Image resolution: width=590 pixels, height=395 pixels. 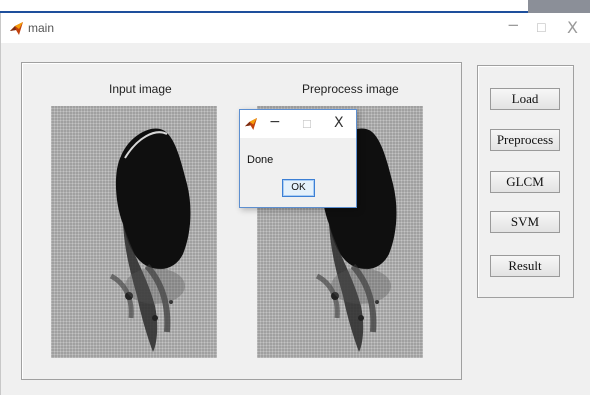 What do you see at coordinates (572, 27) in the screenshot?
I see `close-button: X` at bounding box center [572, 27].